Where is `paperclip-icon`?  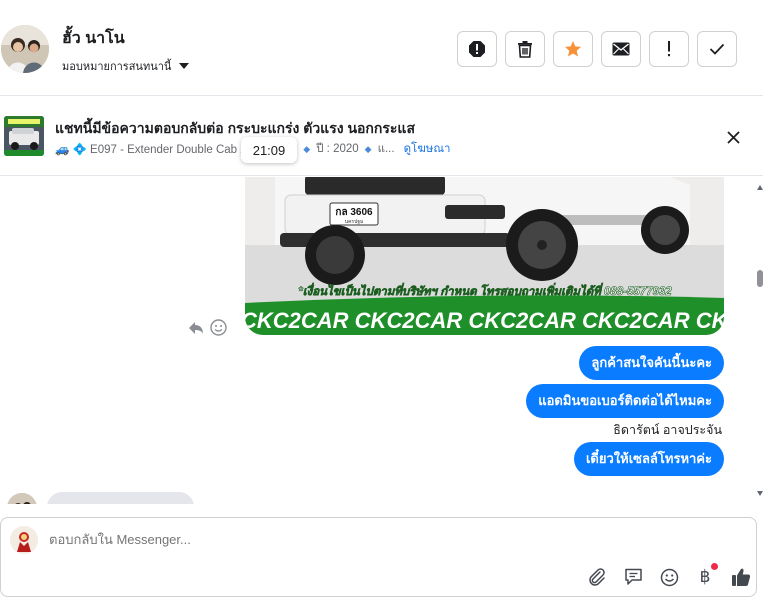 paperclip-icon is located at coordinates (597, 577).